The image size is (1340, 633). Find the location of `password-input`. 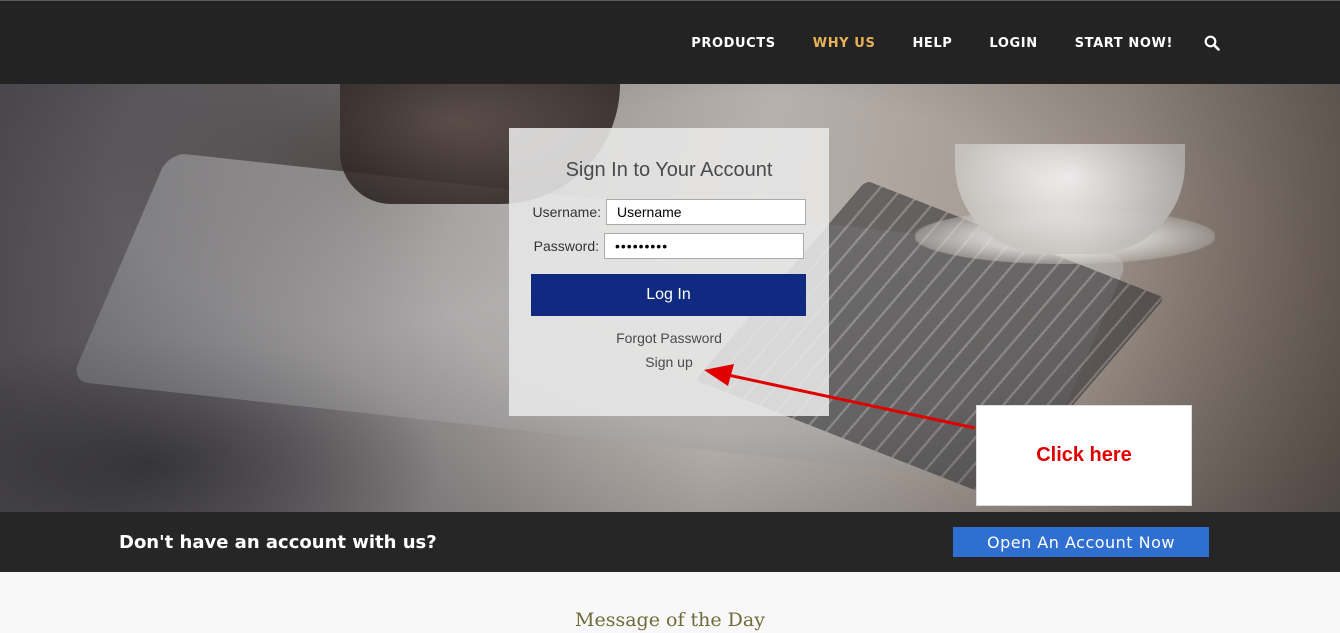

password-input is located at coordinates (704, 246).